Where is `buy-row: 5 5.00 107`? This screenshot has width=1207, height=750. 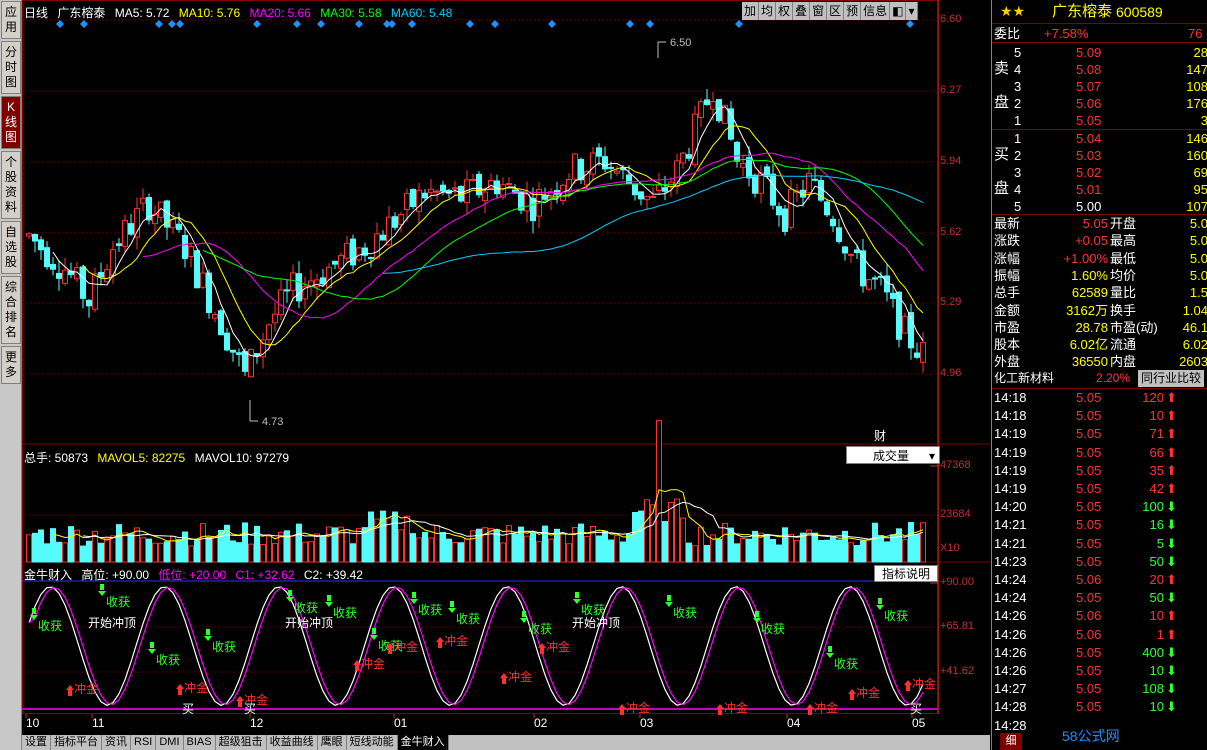
buy-row: 5 5.00 107 is located at coordinates (1099, 206).